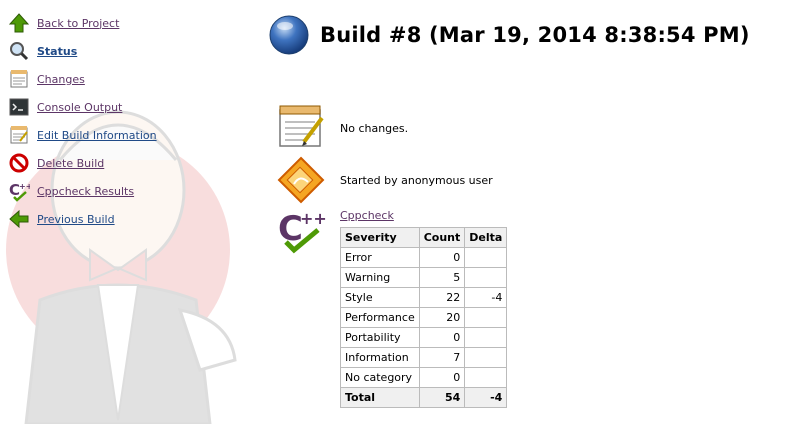 The height and width of the screenshot is (424, 788). I want to click on table-row: Warning 5, so click(424, 277).